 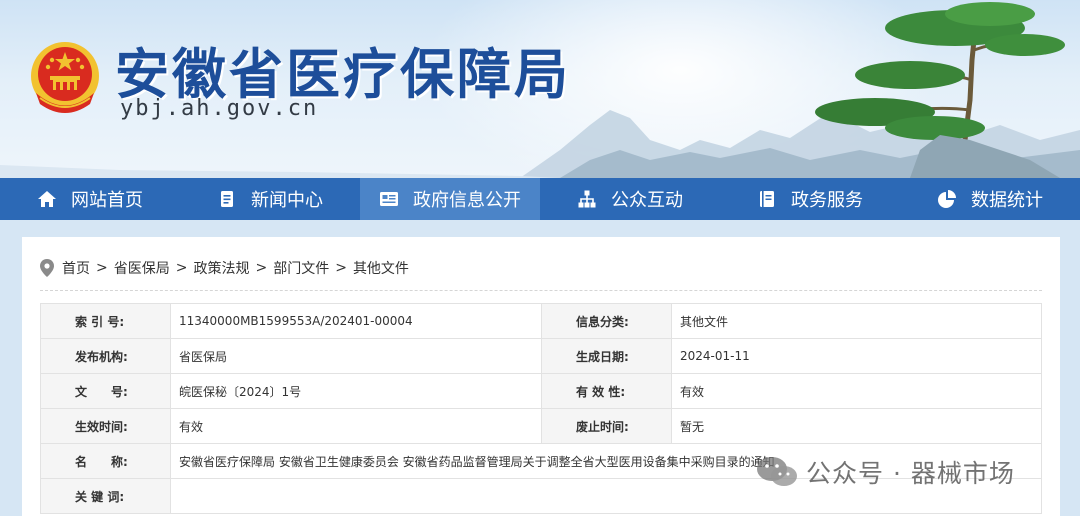 What do you see at coordinates (301, 268) in the screenshot?
I see `breadcrumb-dept-docs: 部门文件` at bounding box center [301, 268].